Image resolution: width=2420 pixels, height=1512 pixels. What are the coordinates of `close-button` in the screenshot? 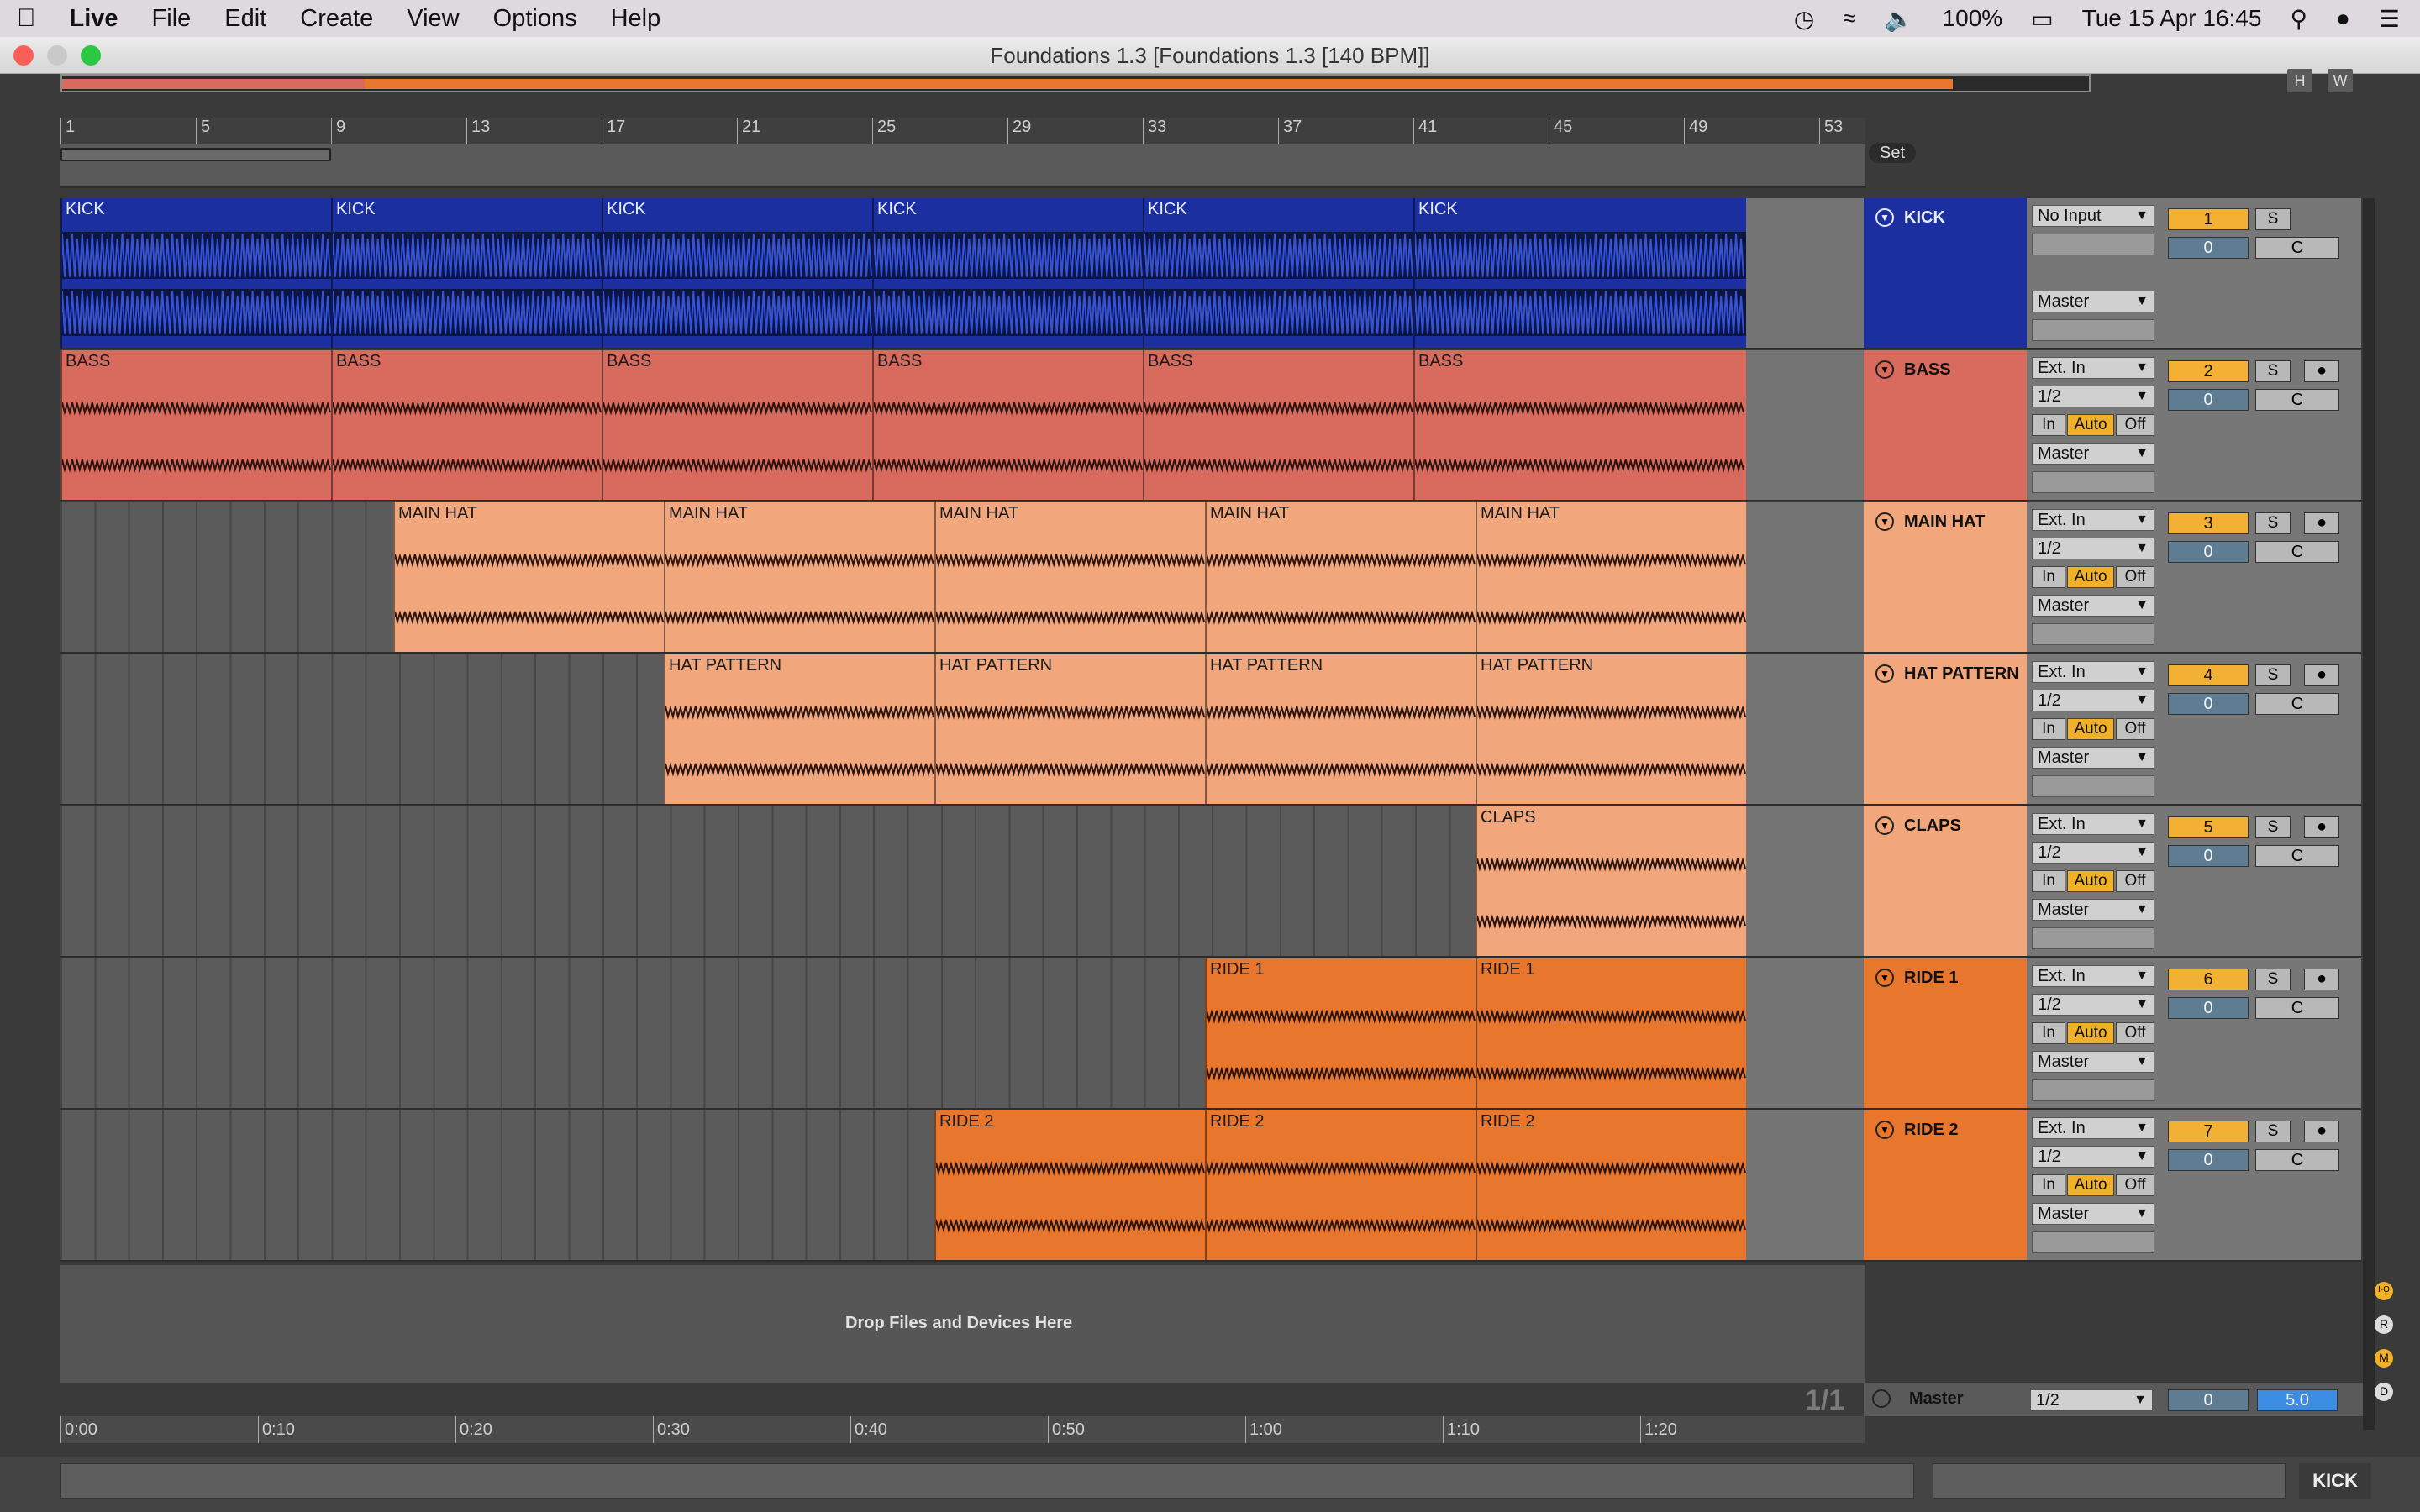 It's located at (23, 55).